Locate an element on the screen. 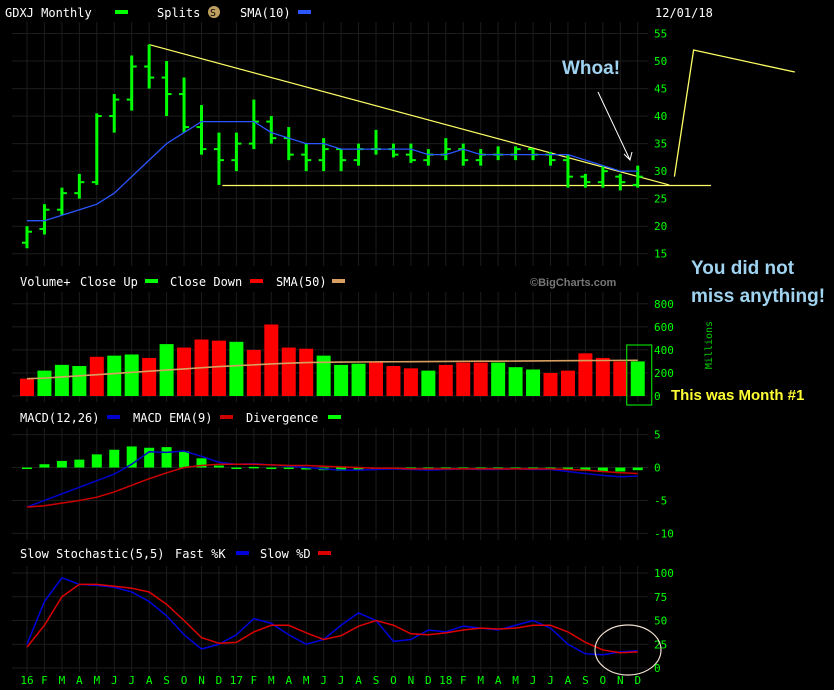 The image size is (834, 690). stoch-tick-label: 50 is located at coordinates (660, 621).